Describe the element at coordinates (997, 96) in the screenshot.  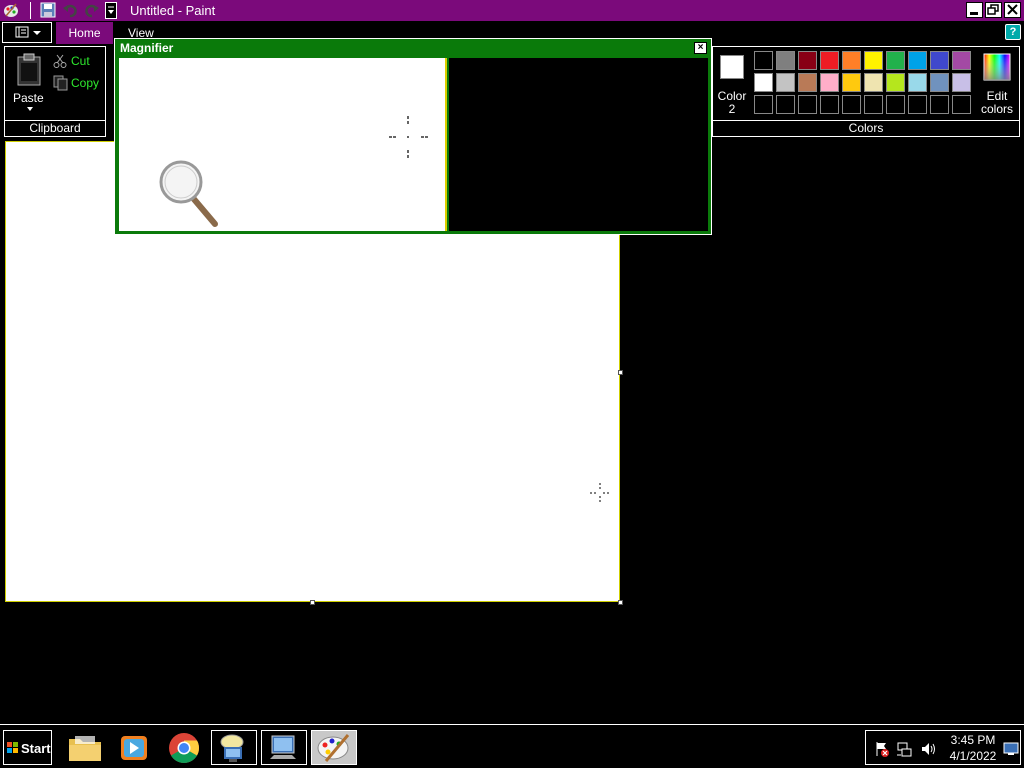
I see `edit-colors-label-1: Edit` at that location.